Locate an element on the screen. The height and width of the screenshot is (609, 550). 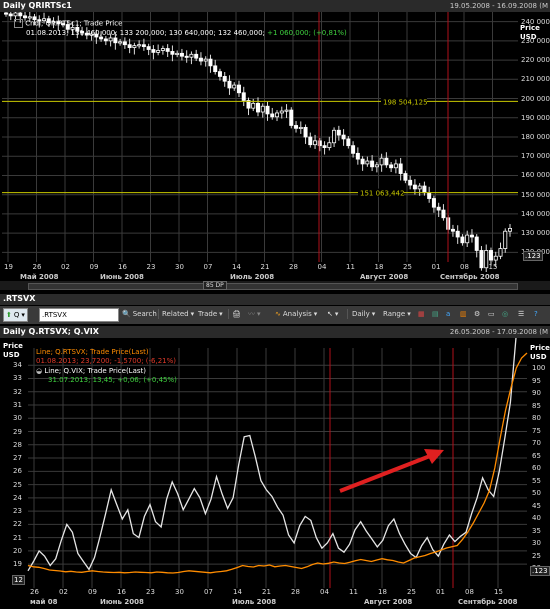
trade-button: Trade ▾ is located at coordinates (210, 314).